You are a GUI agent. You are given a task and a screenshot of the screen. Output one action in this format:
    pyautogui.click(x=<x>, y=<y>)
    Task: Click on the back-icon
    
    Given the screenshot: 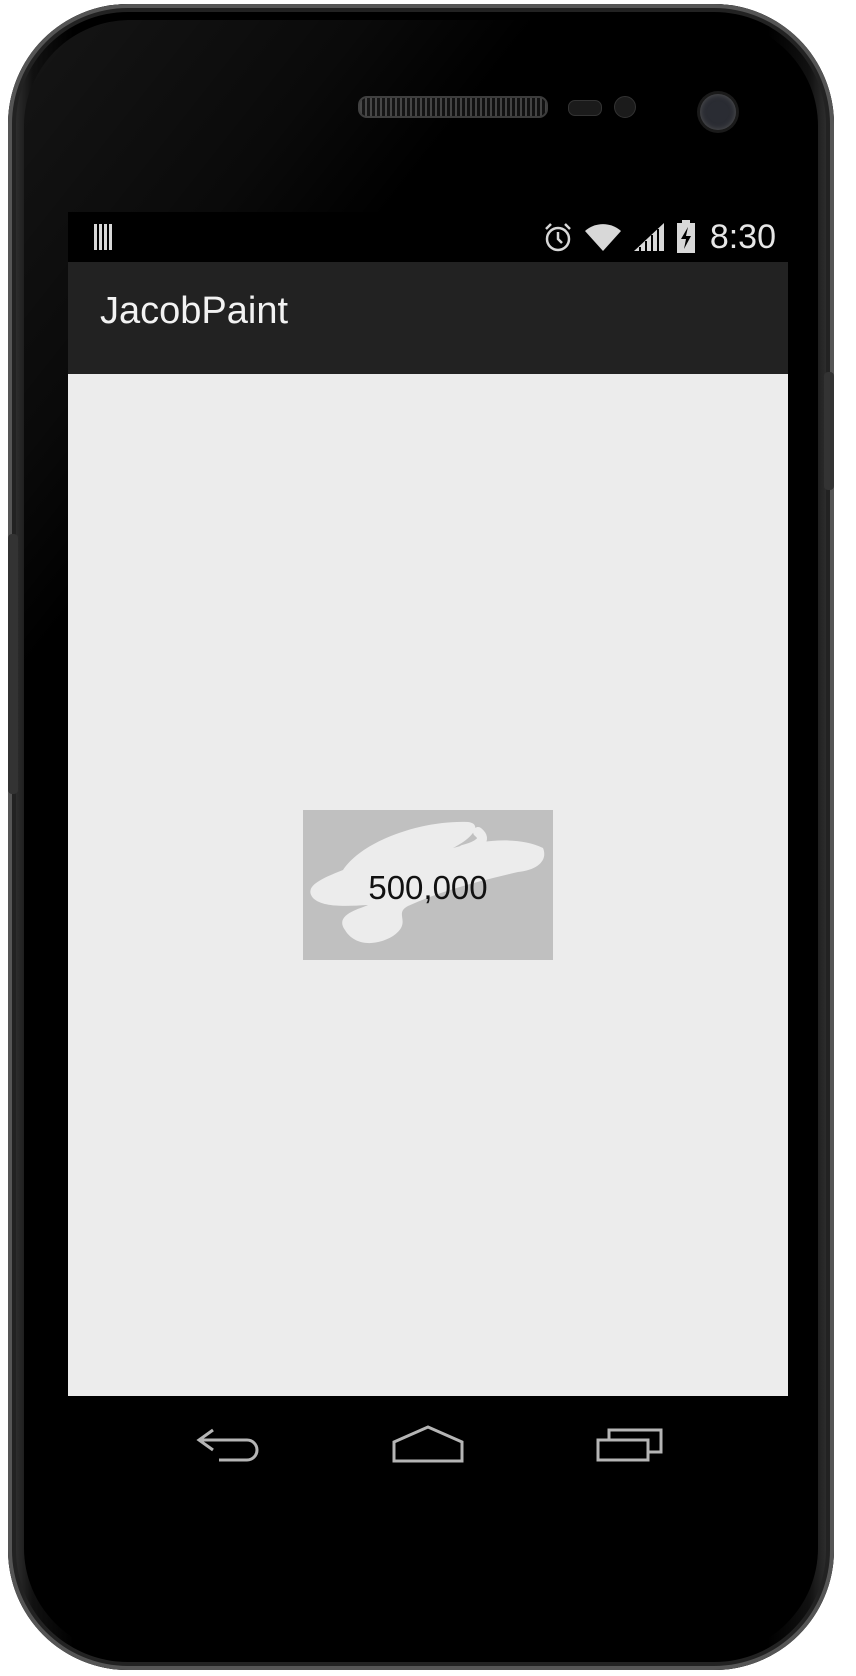 What is the action you would take?
    pyautogui.click(x=227, y=1445)
    